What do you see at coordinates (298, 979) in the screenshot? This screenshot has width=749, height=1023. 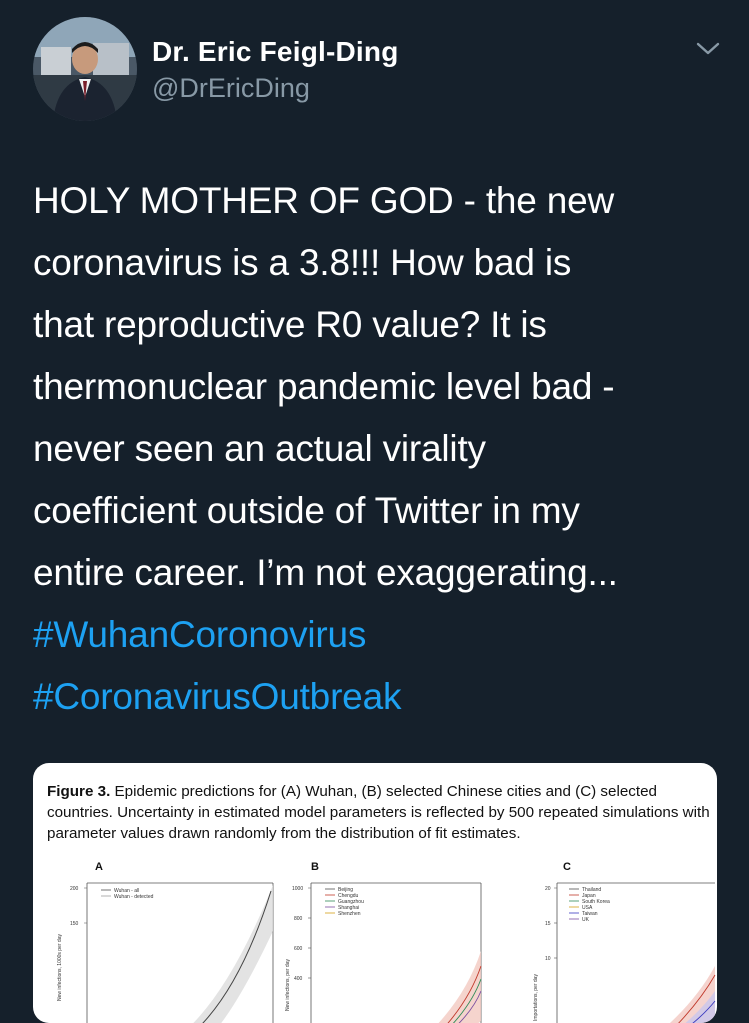 I see `y-tick-label: 400` at bounding box center [298, 979].